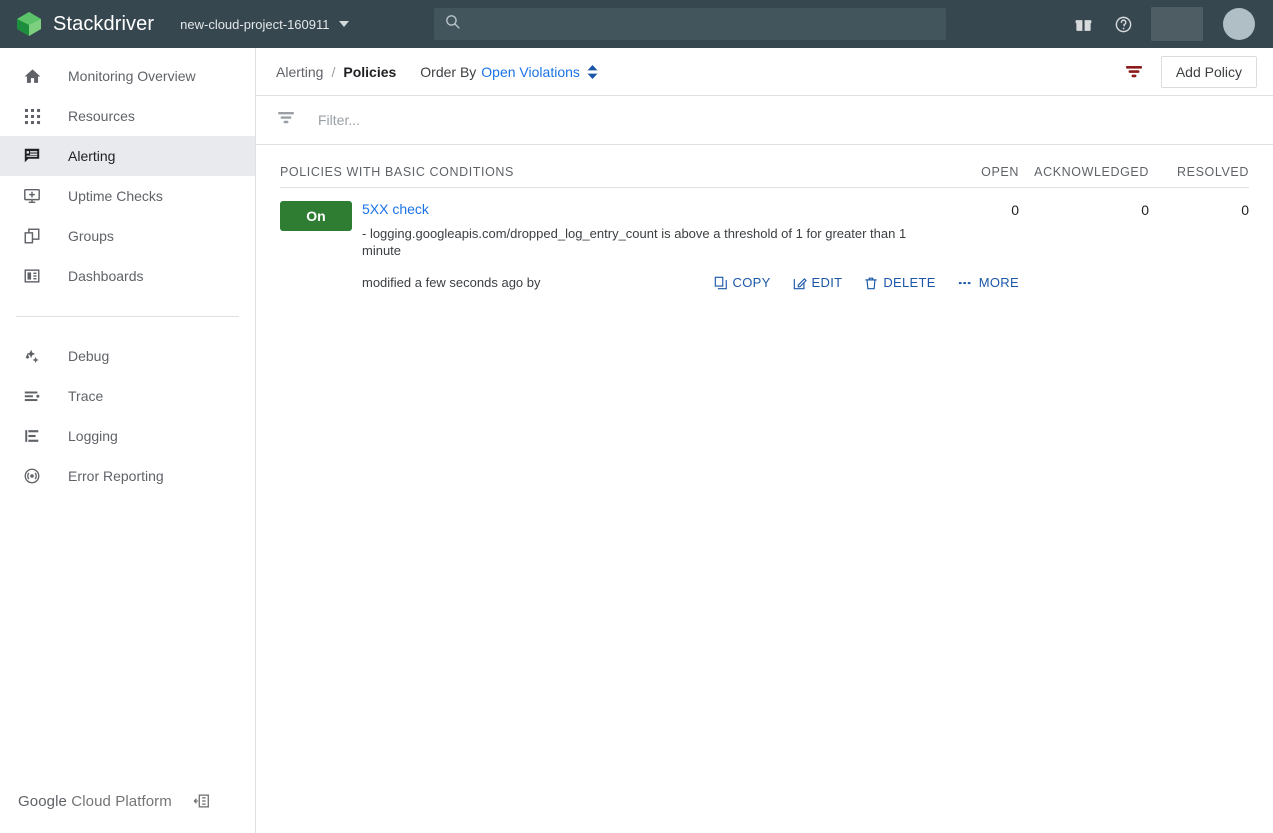 The image size is (1273, 833). Describe the element at coordinates (93, 436) in the screenshot. I see `sidebar-label: Logging` at that location.